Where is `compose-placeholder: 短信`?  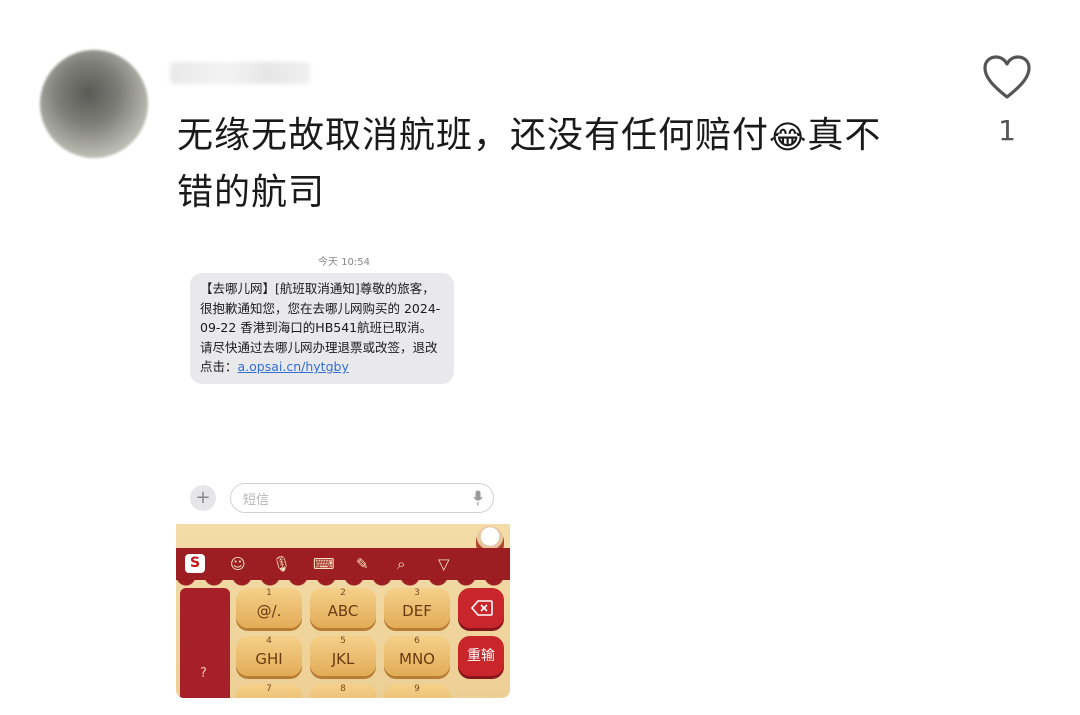
compose-placeholder: 短信 is located at coordinates (256, 500).